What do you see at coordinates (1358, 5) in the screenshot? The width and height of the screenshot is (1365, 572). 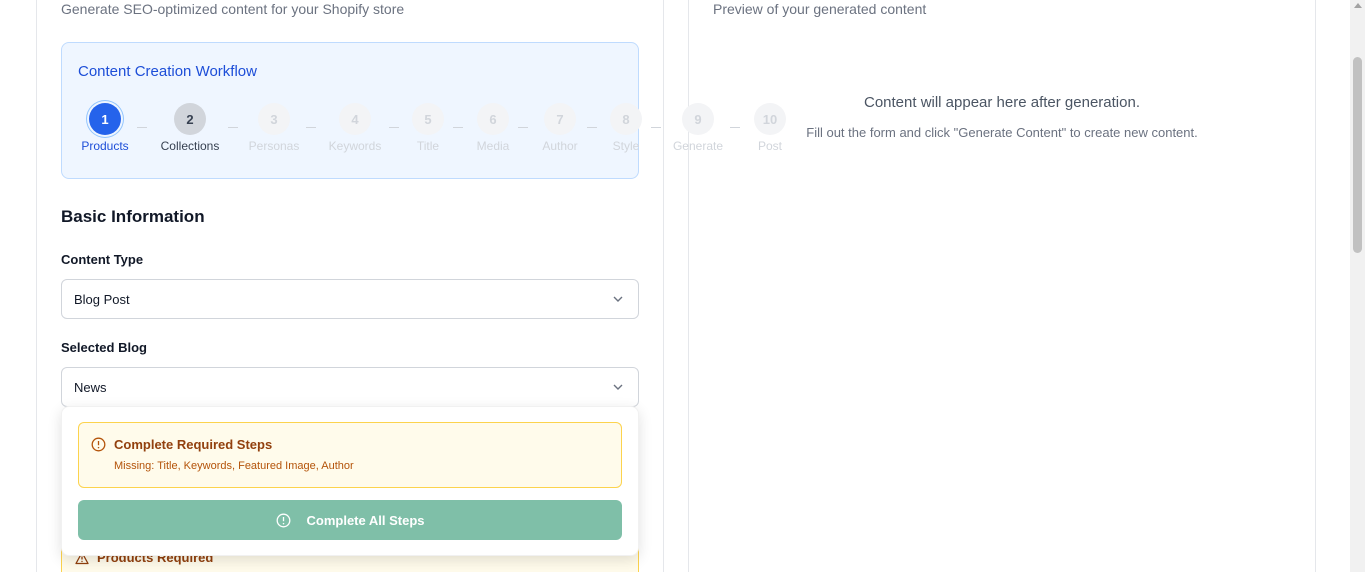 I see `scroll-up-arrow-icon` at bounding box center [1358, 5].